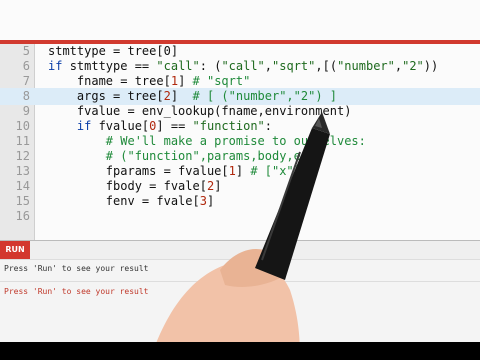 The width and height of the screenshot is (480, 360). What do you see at coordinates (15, 250) in the screenshot?
I see `run-button: RUN` at bounding box center [15, 250].